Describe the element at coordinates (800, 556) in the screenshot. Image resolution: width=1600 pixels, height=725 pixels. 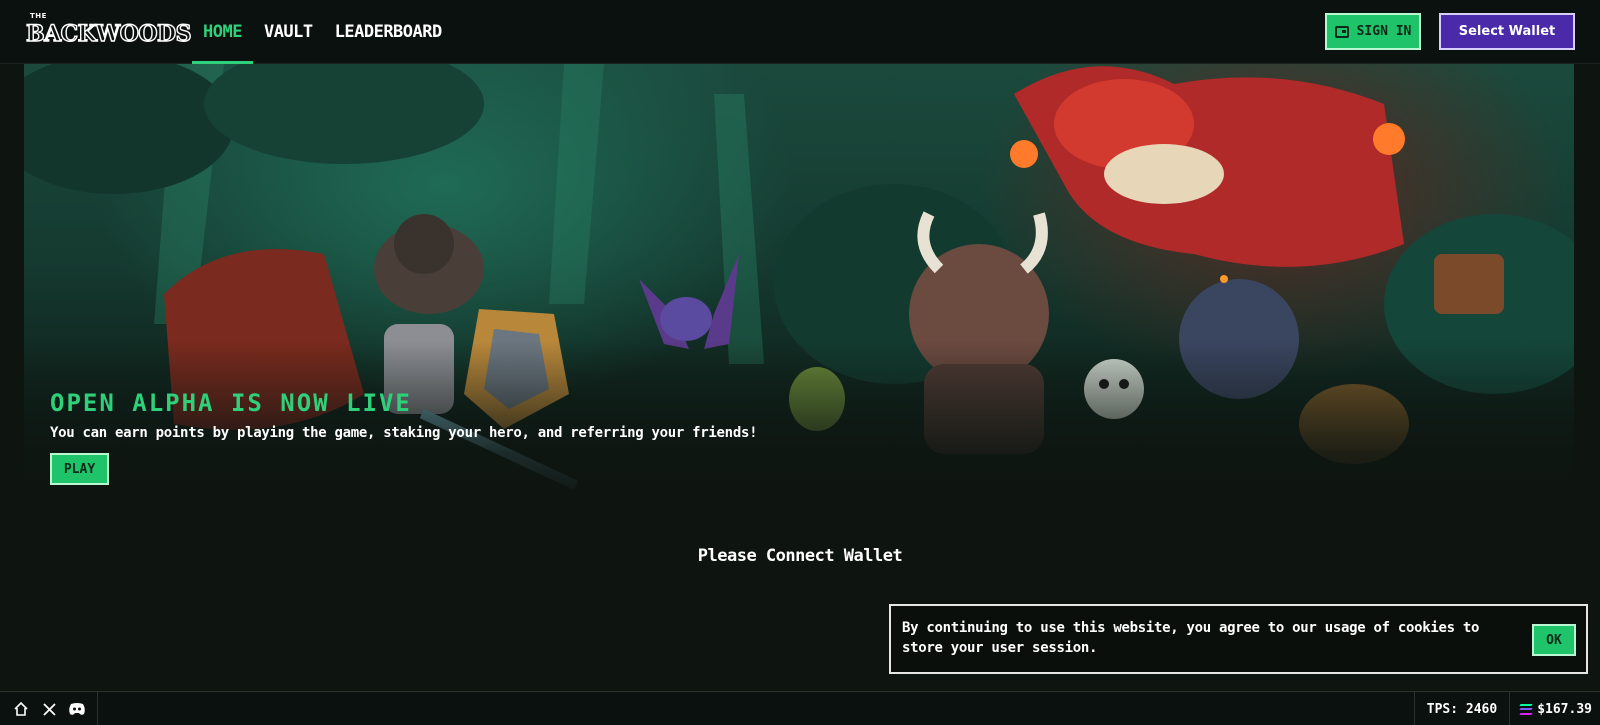
I see `connect-wallet-message: Please Connect Wallet` at that location.